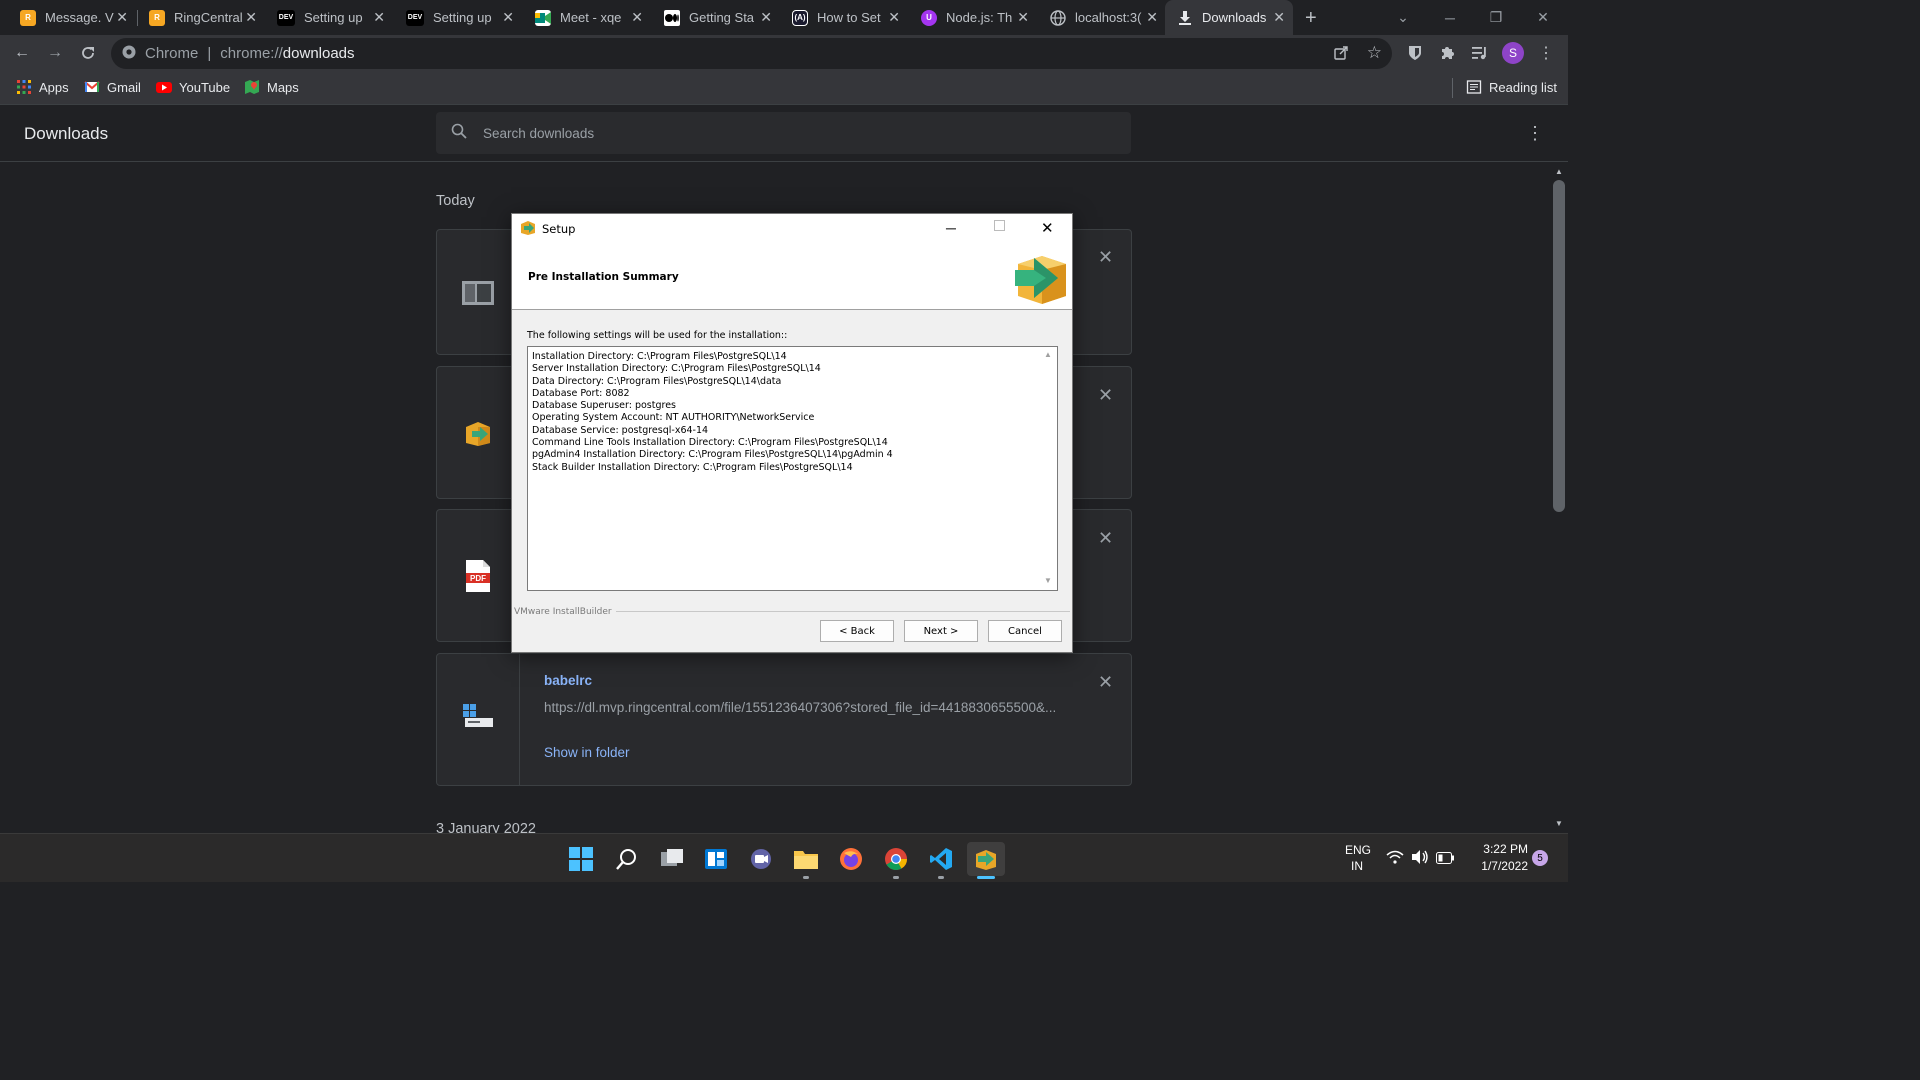 This screenshot has width=1920, height=1080. I want to click on tab-6: Getting Sta ✕, so click(712, 17).